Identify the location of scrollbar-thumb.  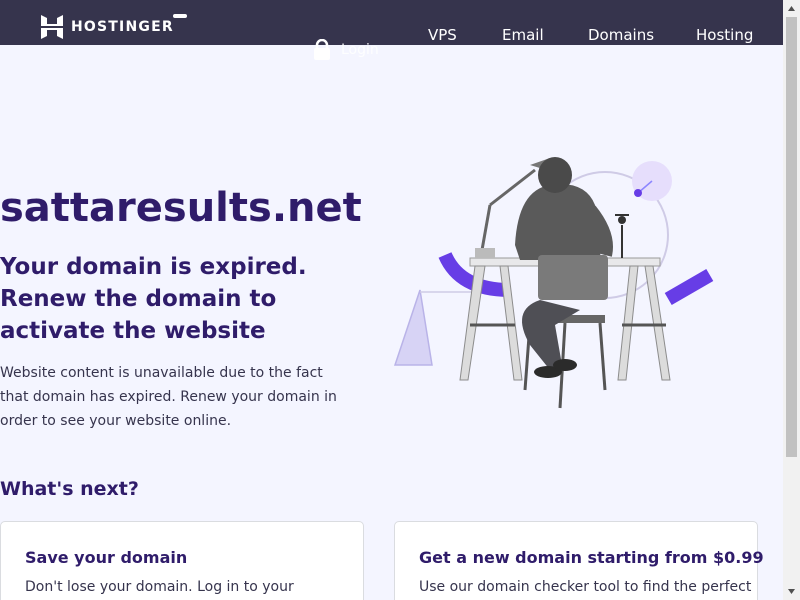
(791, 237).